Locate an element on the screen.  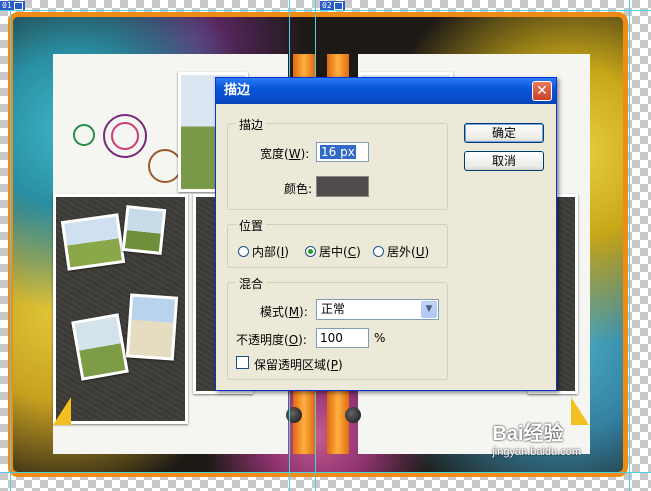
ok-button: 确定 is located at coordinates (504, 133).